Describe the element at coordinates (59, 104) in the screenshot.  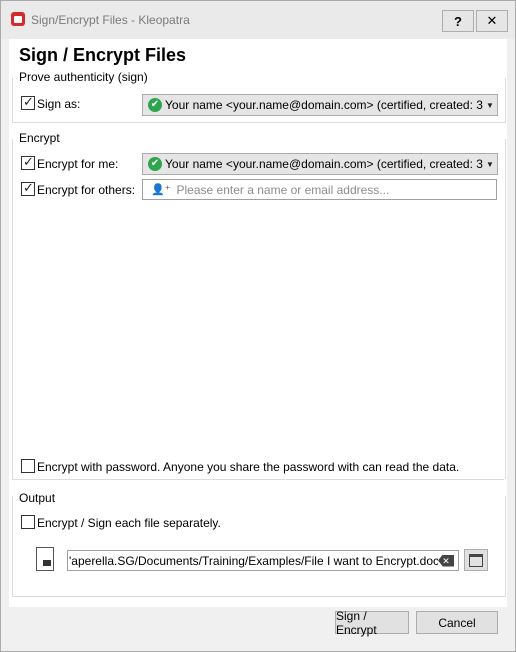
I see `sign-as-label: Sign as:` at that location.